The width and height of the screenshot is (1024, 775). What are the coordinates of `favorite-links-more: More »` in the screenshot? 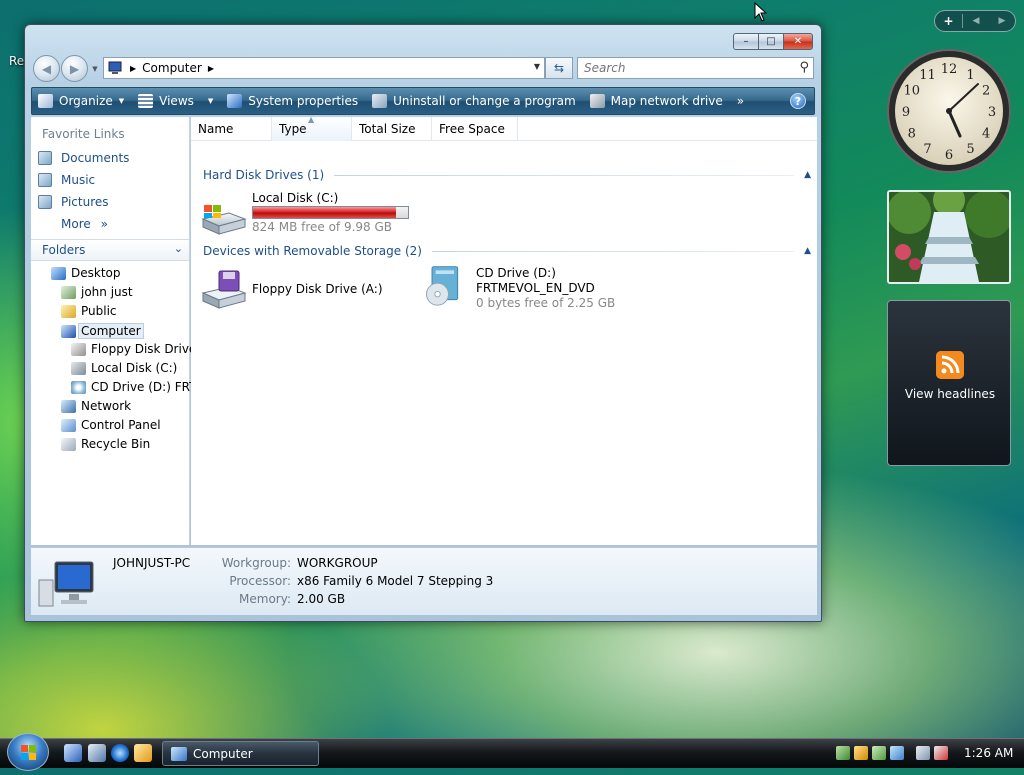 It's located at (84, 224).